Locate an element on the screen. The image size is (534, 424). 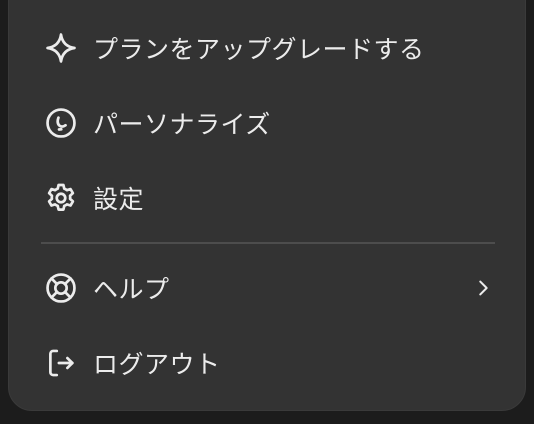
gear-icon is located at coordinates (61, 198).